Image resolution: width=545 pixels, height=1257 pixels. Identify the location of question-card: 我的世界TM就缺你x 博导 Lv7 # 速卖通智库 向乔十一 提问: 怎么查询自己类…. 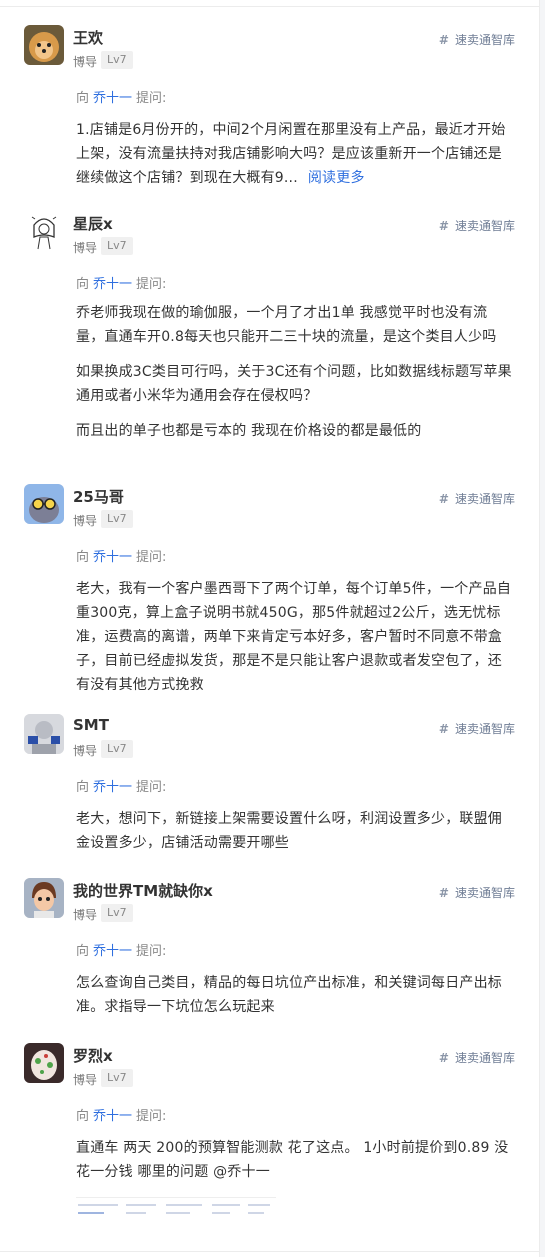
(269, 943).